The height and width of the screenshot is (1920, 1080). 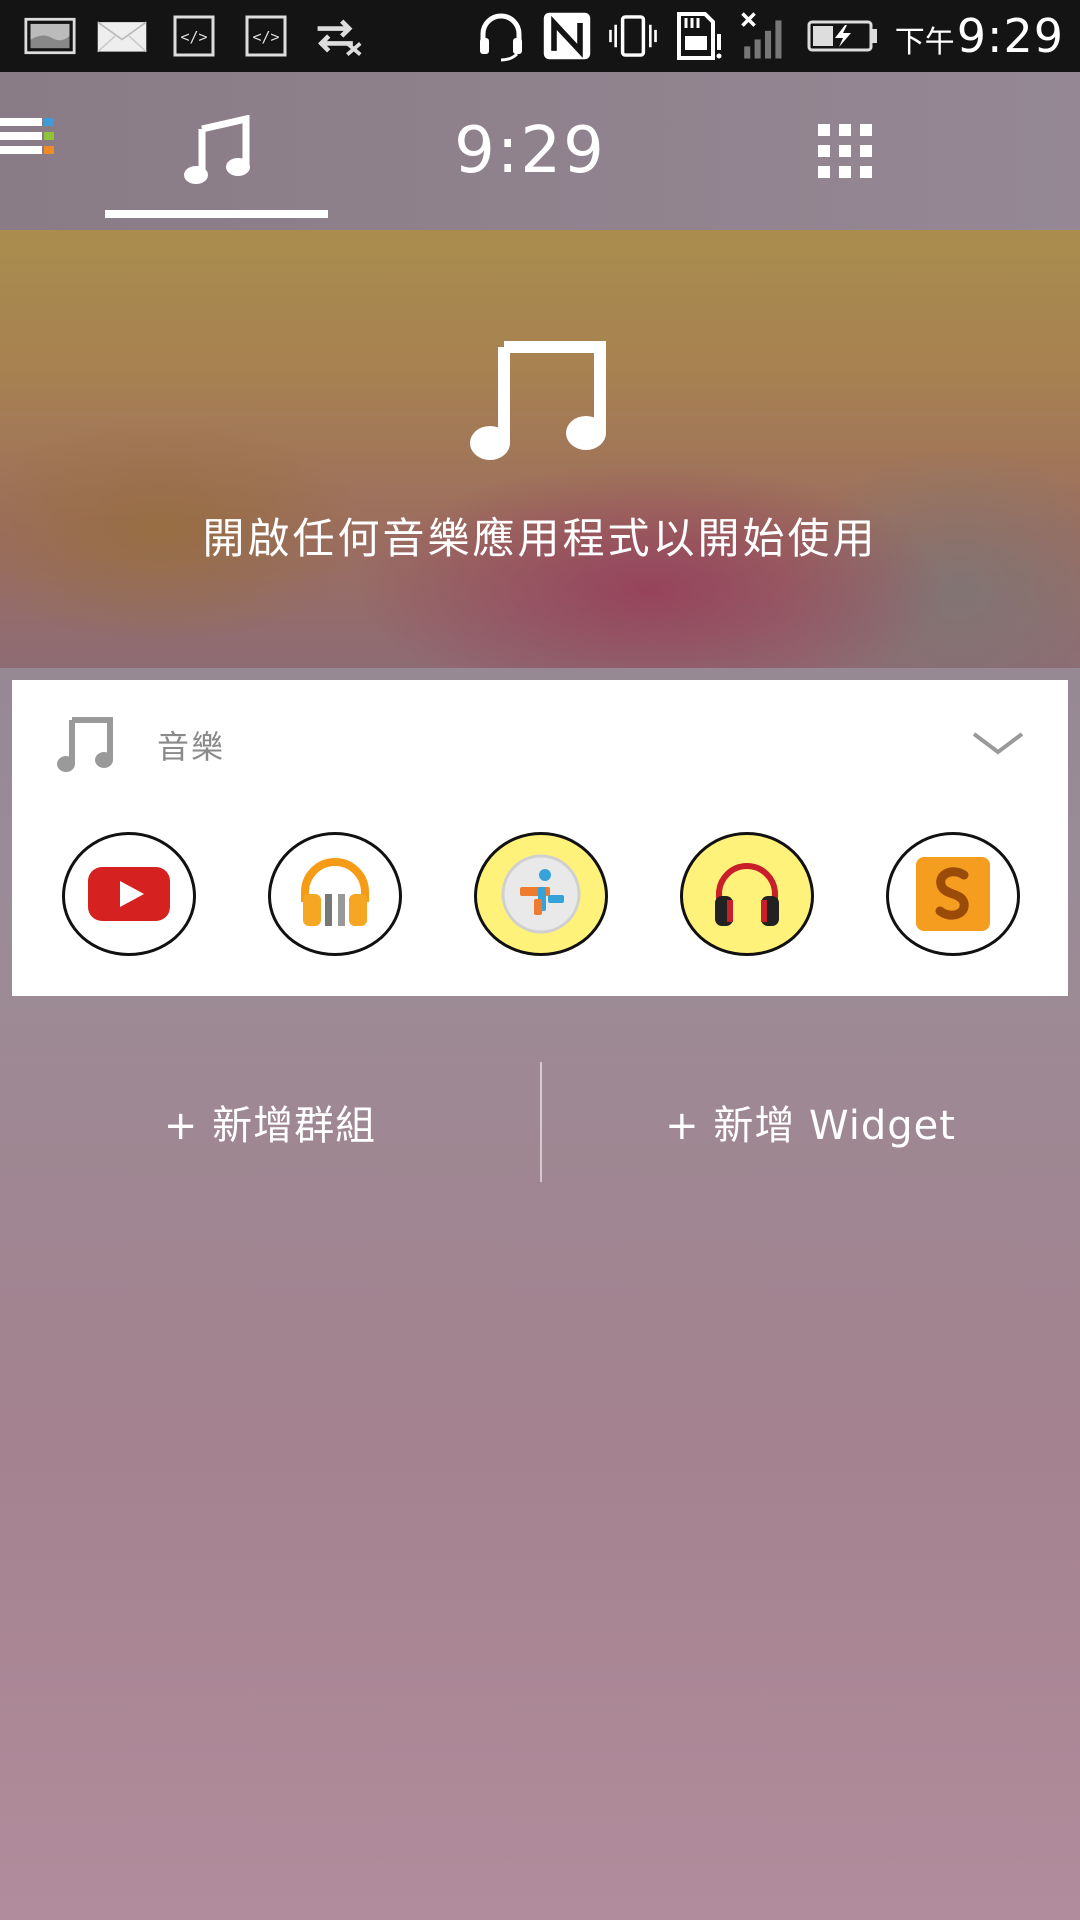 What do you see at coordinates (191, 747) in the screenshot?
I see `card-title: 音樂` at bounding box center [191, 747].